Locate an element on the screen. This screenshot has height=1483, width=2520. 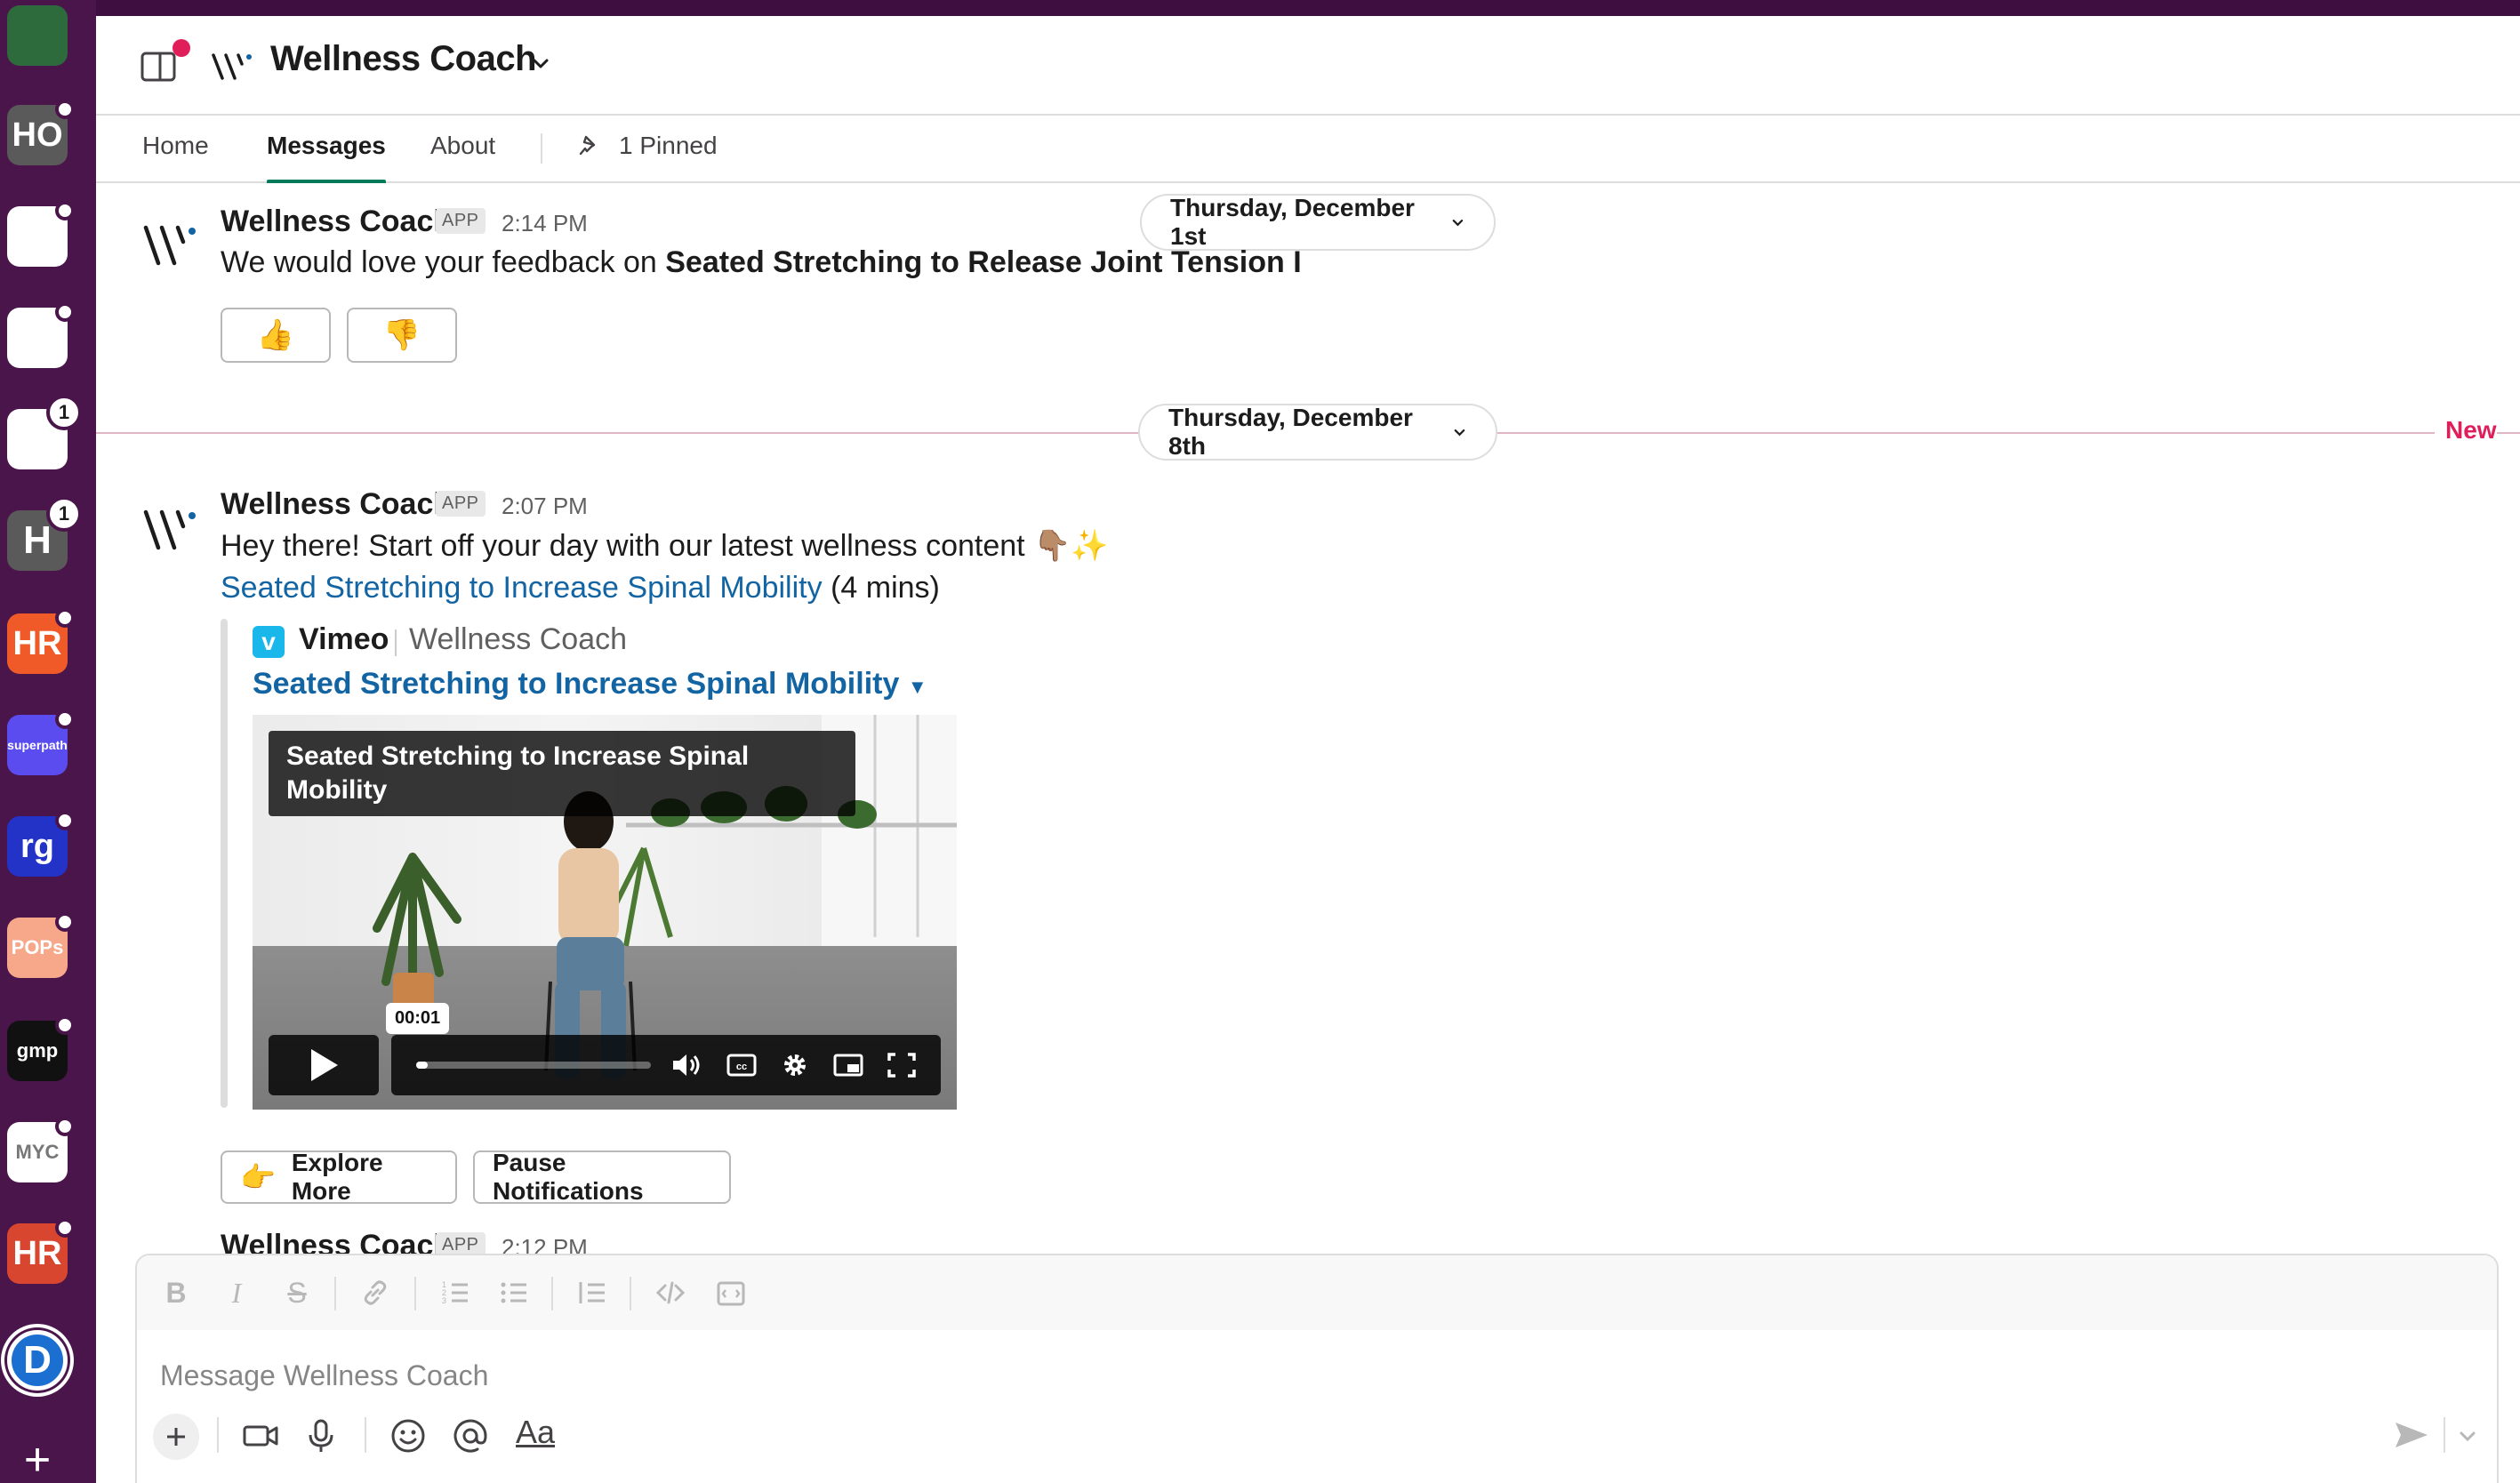
play-button is located at coordinates (324, 1065).